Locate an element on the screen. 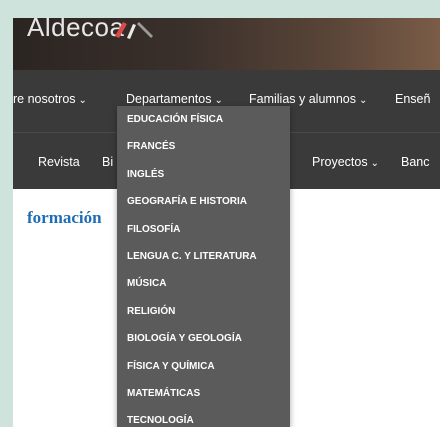  site-logo: Aldecoa is located at coordinates (75, 30).